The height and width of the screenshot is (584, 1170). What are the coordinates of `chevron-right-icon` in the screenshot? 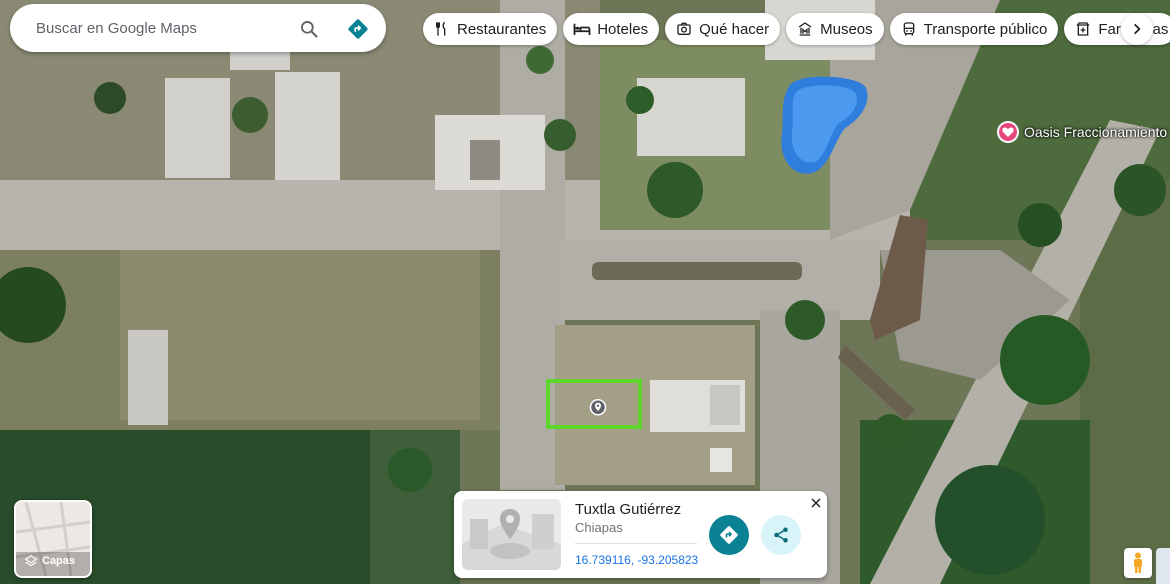 It's located at (1137, 29).